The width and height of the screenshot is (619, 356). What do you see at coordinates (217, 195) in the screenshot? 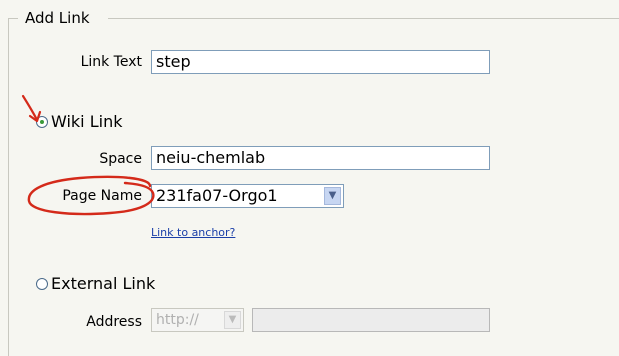
I see `page-name-value: 231fa07-Orgo1` at bounding box center [217, 195].